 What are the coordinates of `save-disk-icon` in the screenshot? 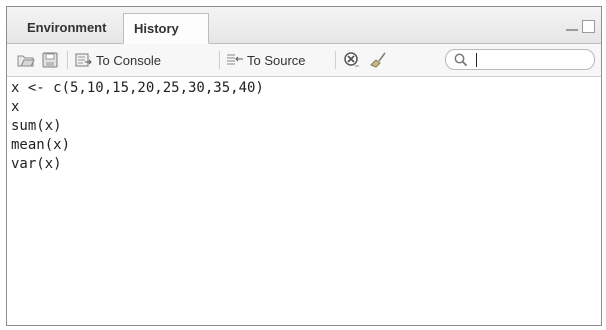 It's located at (50, 60).